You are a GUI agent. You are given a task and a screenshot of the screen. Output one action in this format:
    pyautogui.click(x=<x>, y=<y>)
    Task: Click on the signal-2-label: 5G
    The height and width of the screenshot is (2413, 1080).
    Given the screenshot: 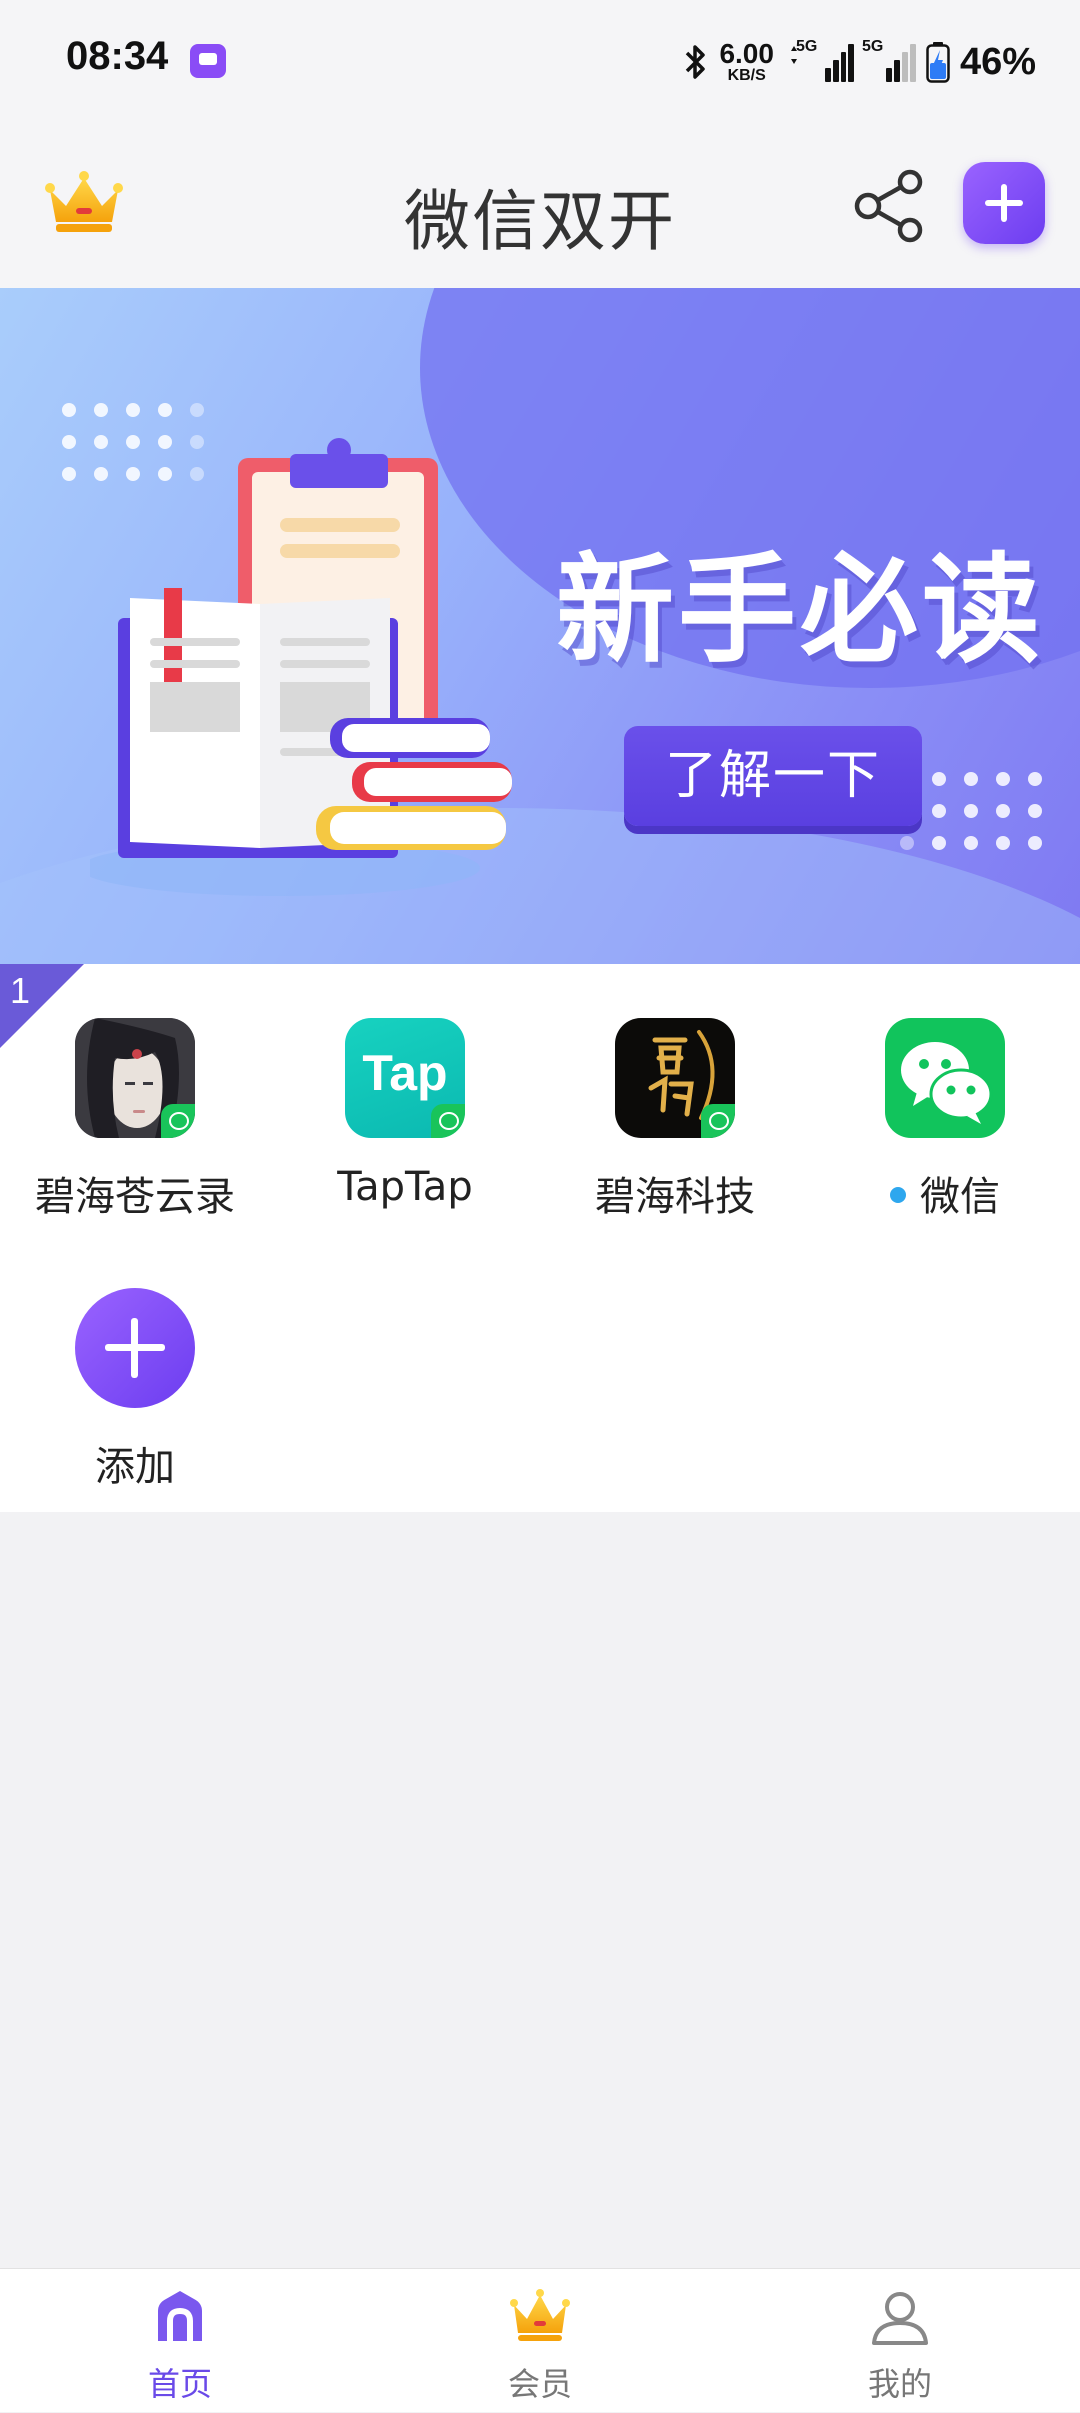 What is the action you would take?
    pyautogui.click(x=872, y=46)
    